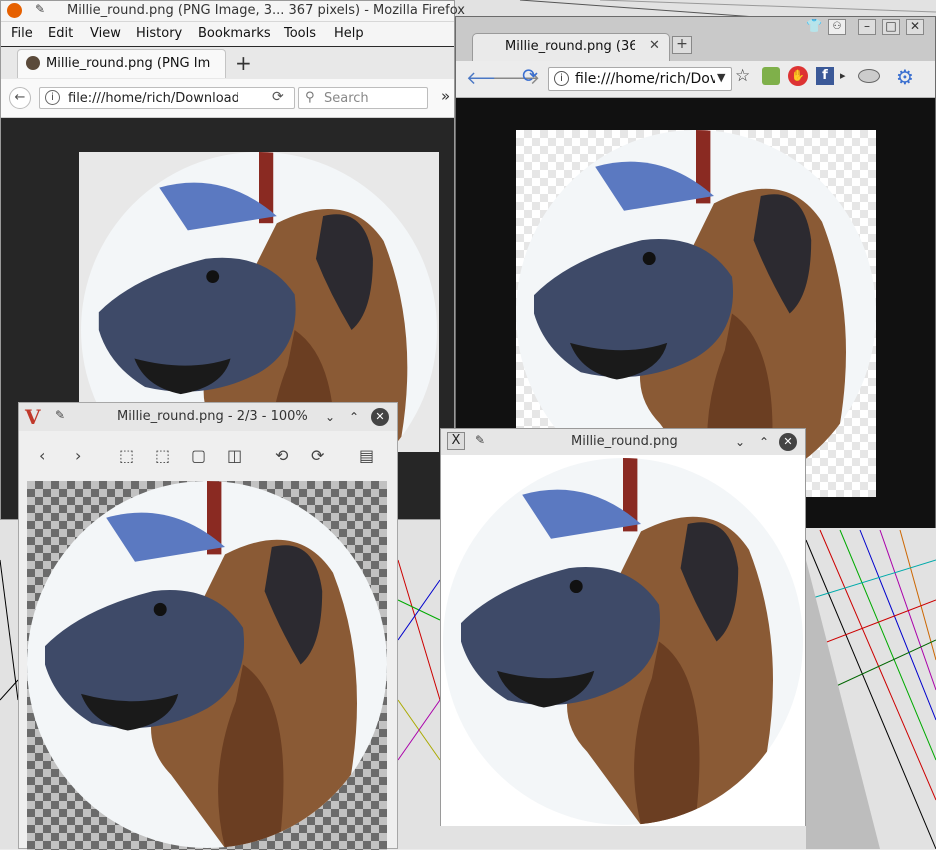  Describe the element at coordinates (721, 77) in the screenshot. I see `dropdown-arrow-icon: ▼` at that location.